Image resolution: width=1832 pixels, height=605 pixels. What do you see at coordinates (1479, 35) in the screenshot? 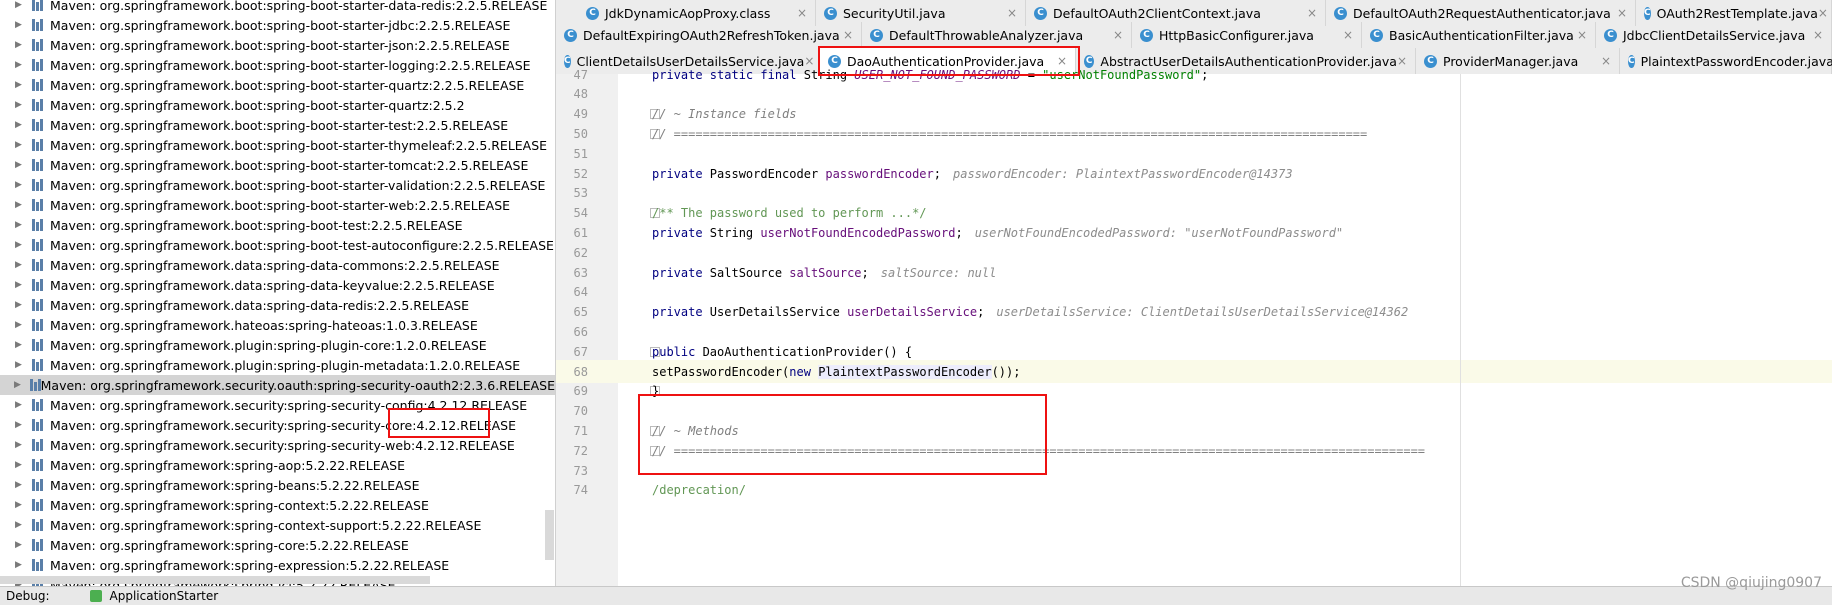
I see `editor-tab: C BasicAuthenticationFilter.java ×` at bounding box center [1479, 35].